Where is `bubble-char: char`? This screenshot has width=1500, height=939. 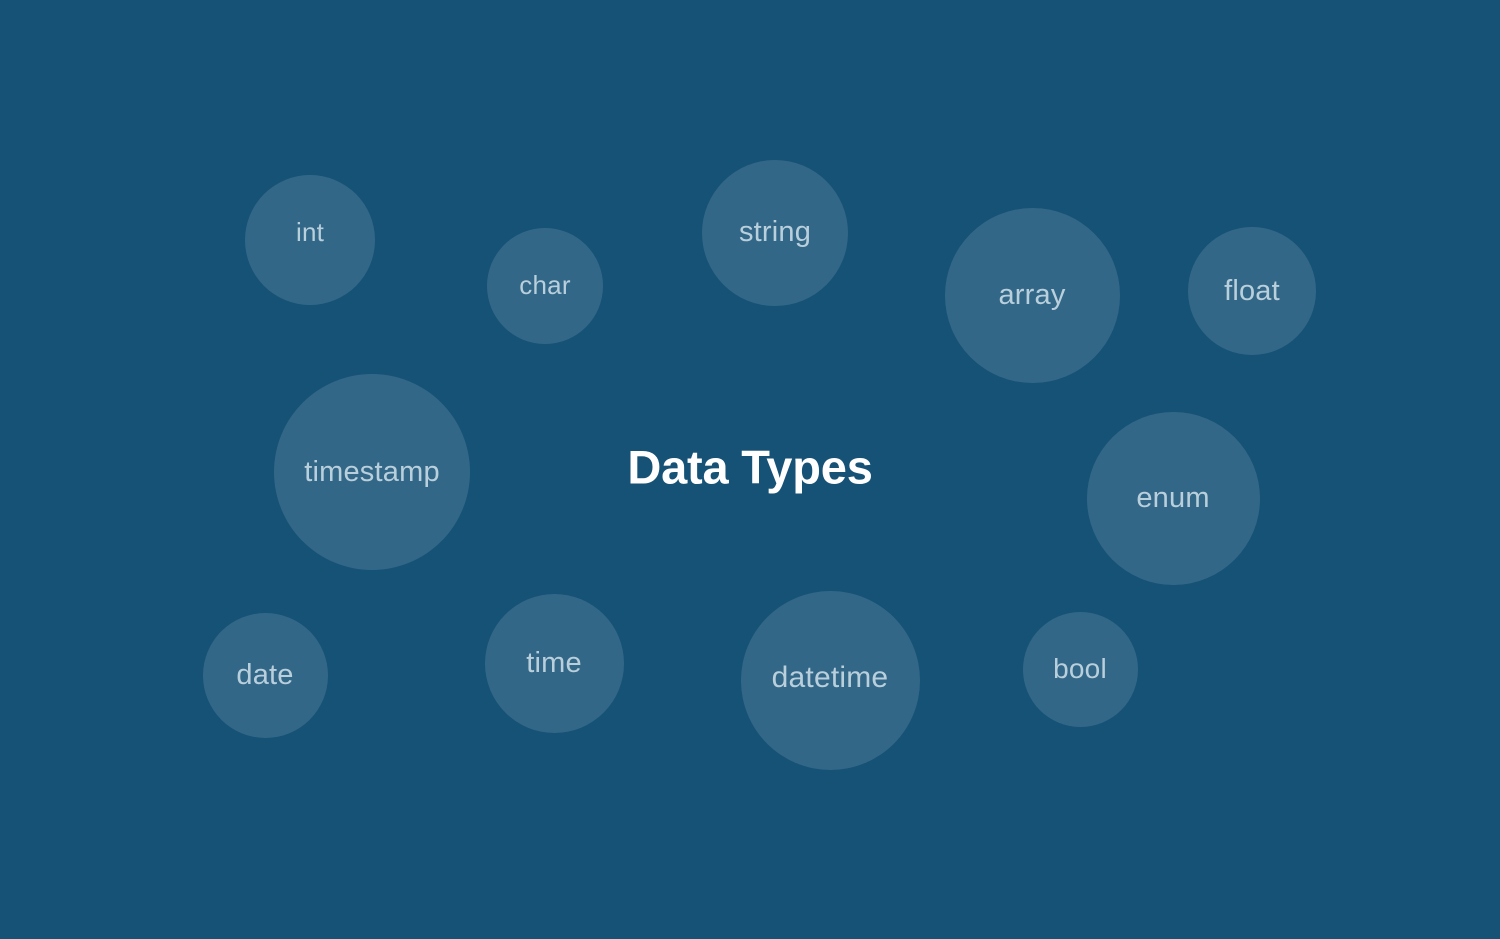 bubble-char: char is located at coordinates (545, 286).